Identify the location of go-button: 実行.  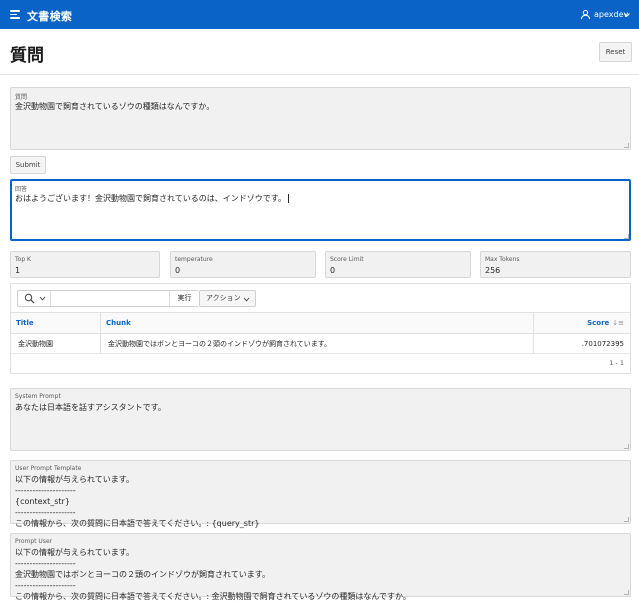
(184, 298).